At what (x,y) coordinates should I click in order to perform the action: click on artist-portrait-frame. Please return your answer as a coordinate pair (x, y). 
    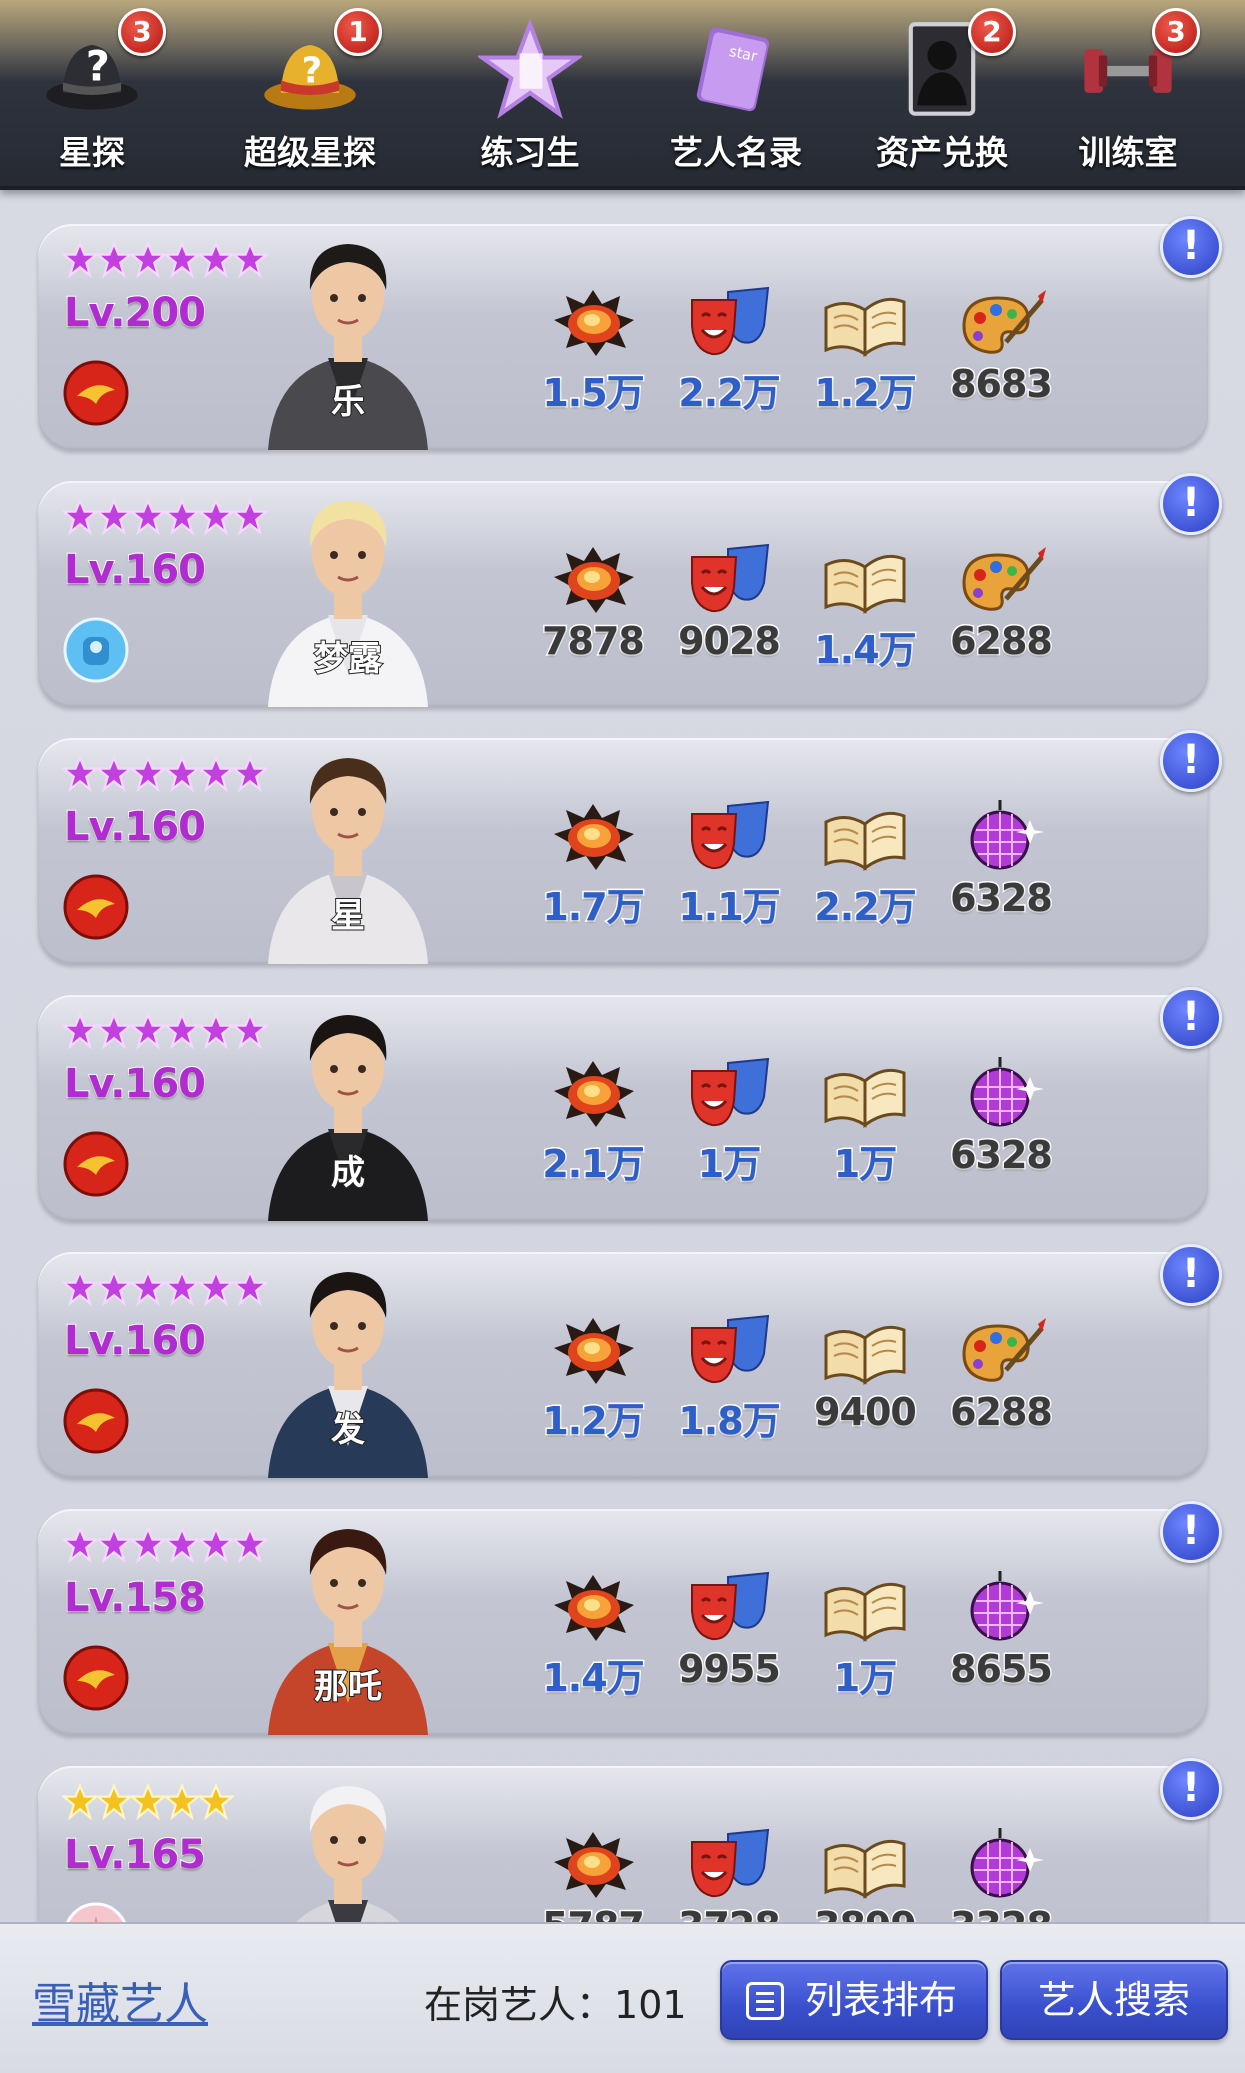
    Looking at the image, I should click on (348, 1841).